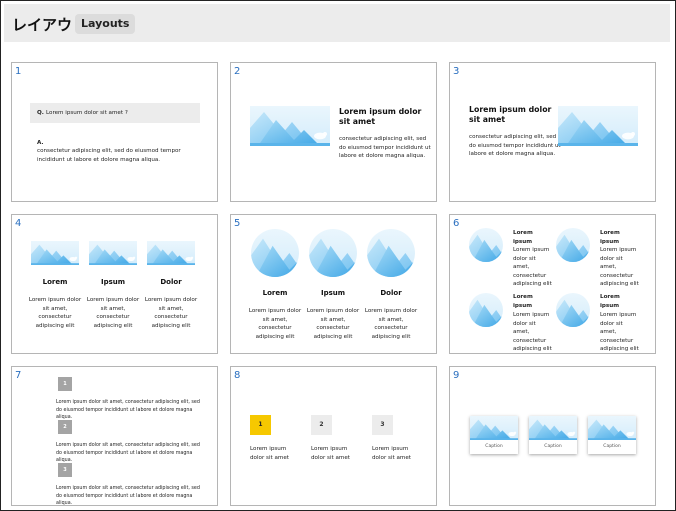  I want to click on tab-2-box: 2, so click(321, 425).